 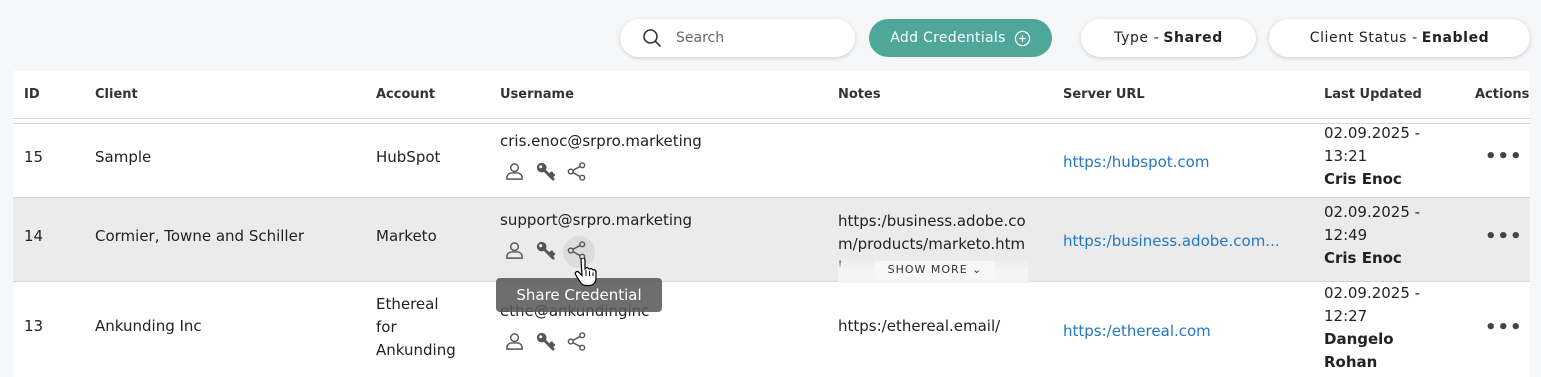 I want to click on account-line: Ankunding, so click(x=416, y=350).